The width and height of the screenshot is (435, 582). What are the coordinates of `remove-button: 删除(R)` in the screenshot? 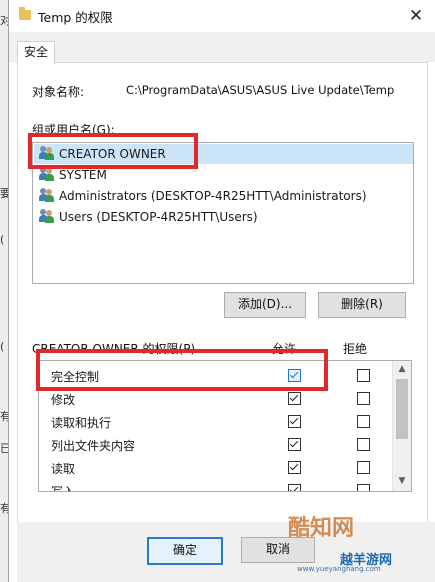 It's located at (362, 305).